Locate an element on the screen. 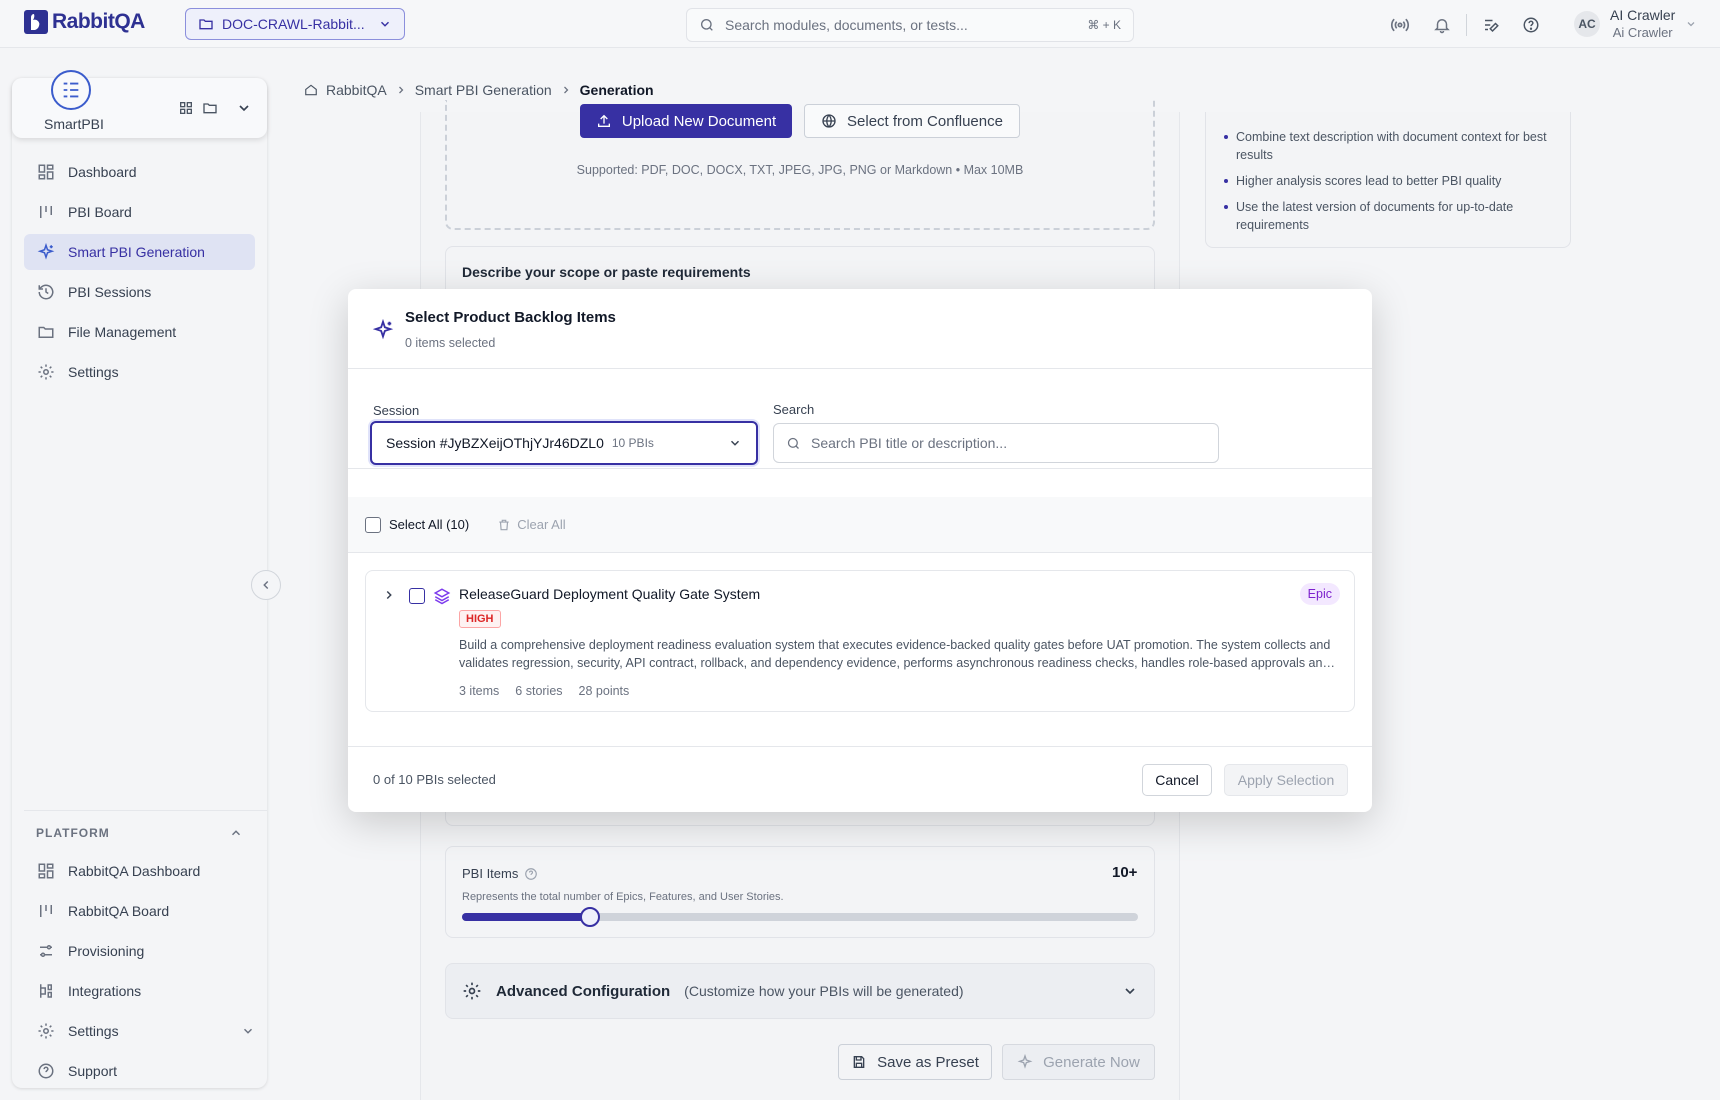 This screenshot has width=1720, height=1100. theme-brush-icon is located at coordinates (1491, 25).